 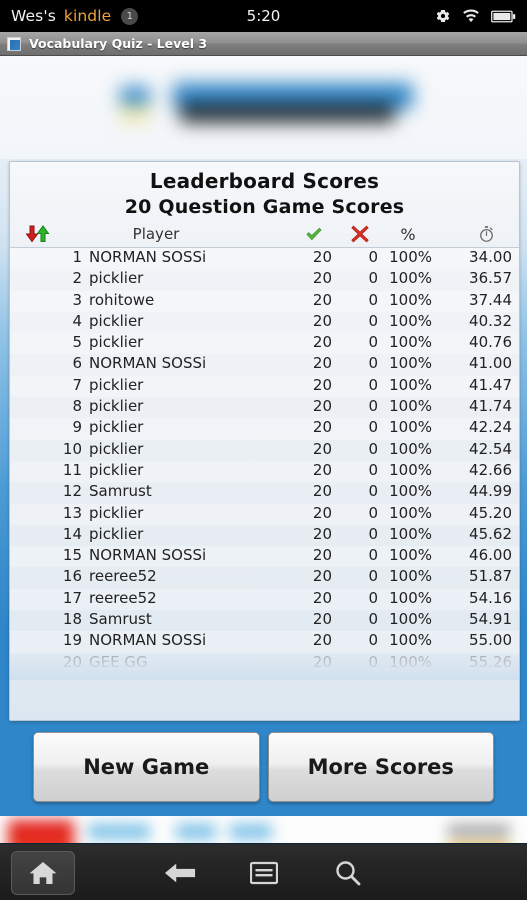 I want to click on cell-rank: 16, so click(x=72, y=576).